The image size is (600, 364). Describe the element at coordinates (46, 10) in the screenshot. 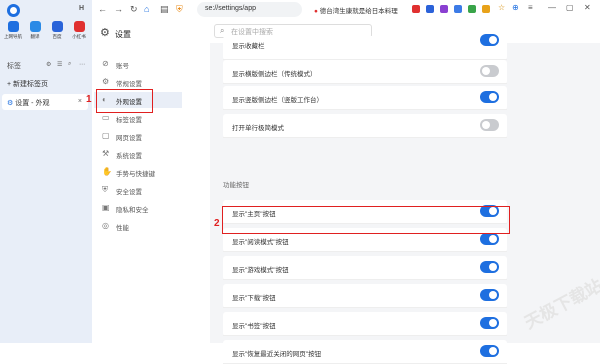

I see `sidebar-header: H` at that location.